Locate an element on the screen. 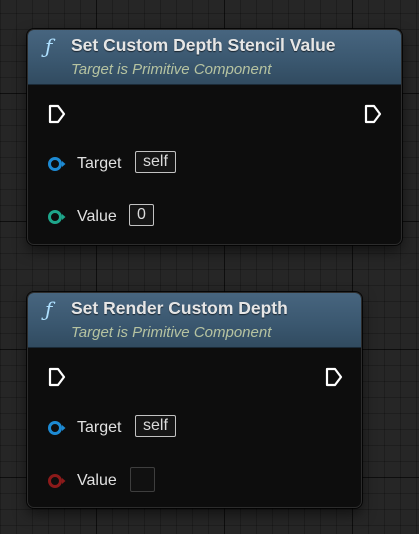 Image resolution: width=419 pixels, height=534 pixels. node-title: Set Custom Depth Stencil Value is located at coordinates (203, 45).